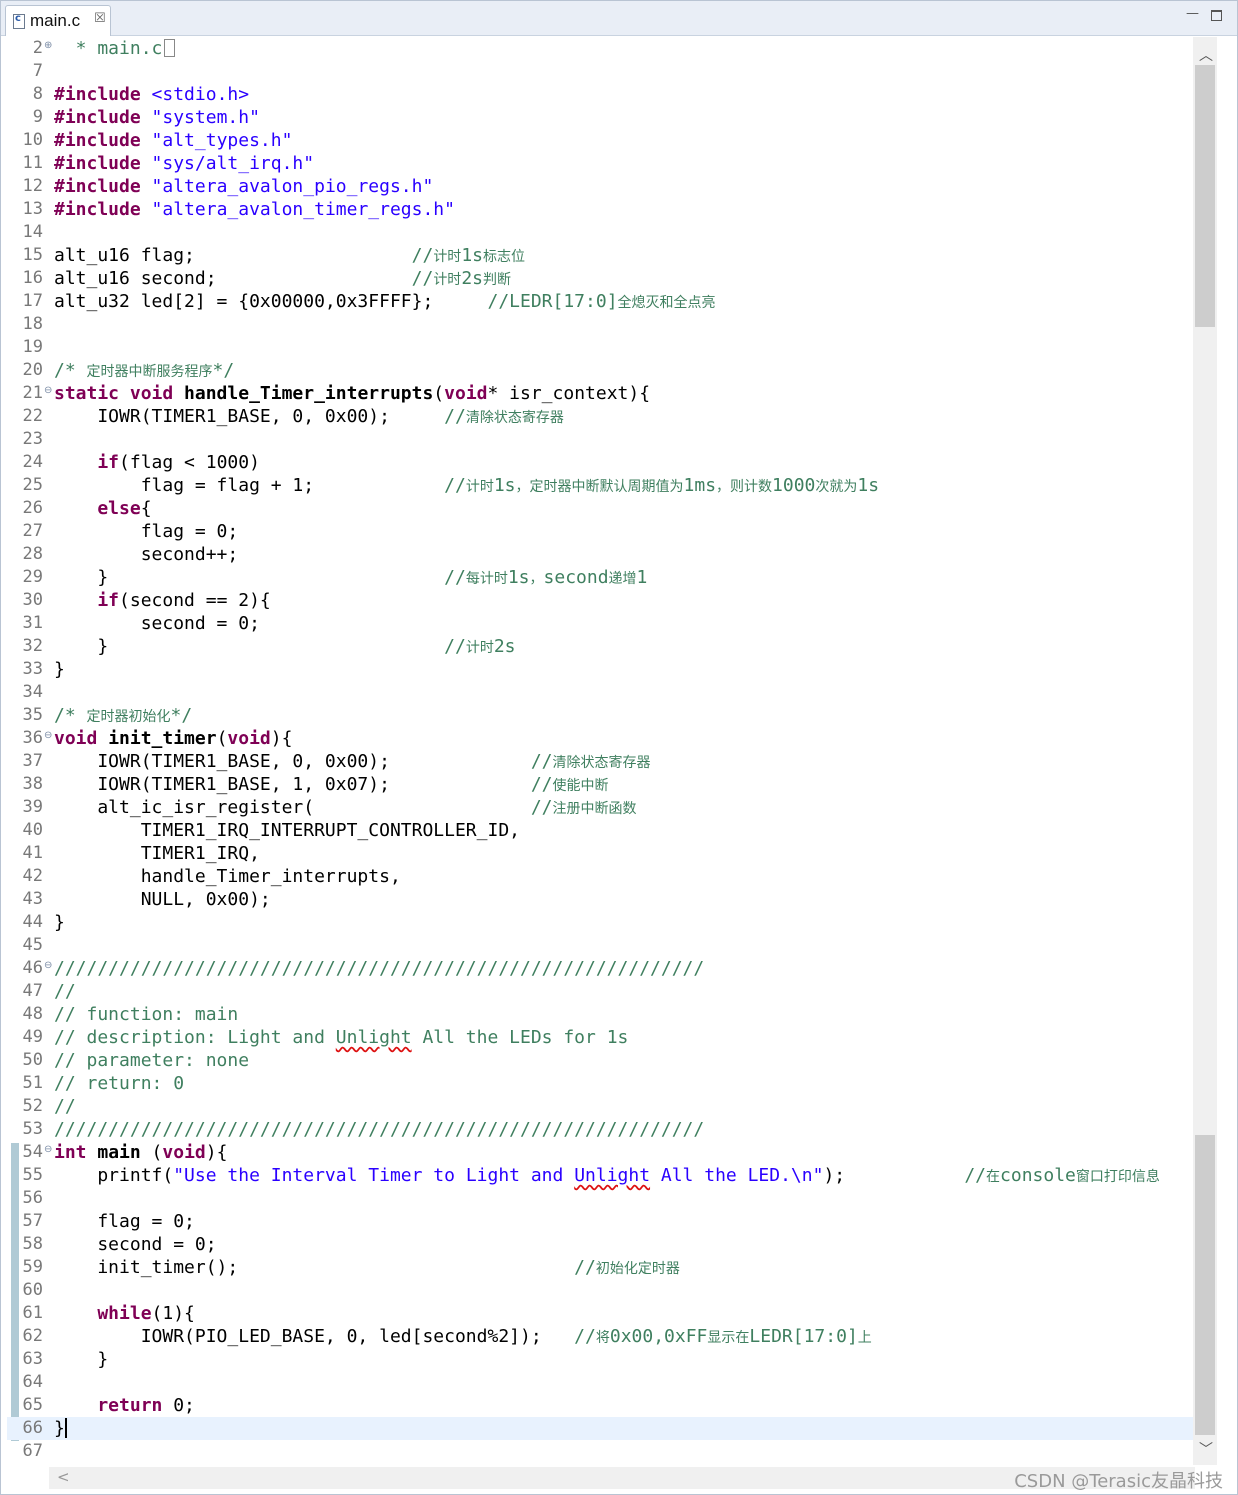  What do you see at coordinates (601, 922) in the screenshot?
I see `code-line: 44}` at bounding box center [601, 922].